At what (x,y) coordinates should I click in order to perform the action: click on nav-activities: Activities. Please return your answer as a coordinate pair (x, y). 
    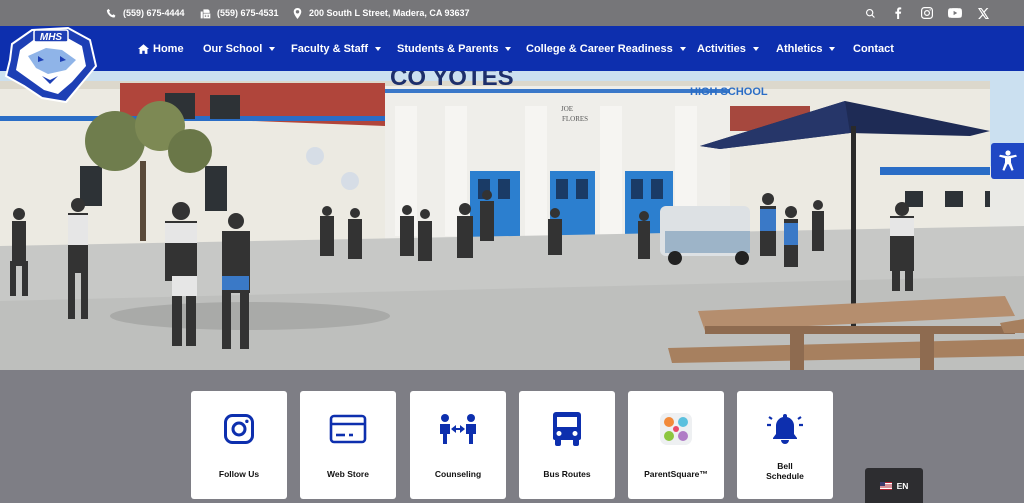
    Looking at the image, I should click on (728, 48).